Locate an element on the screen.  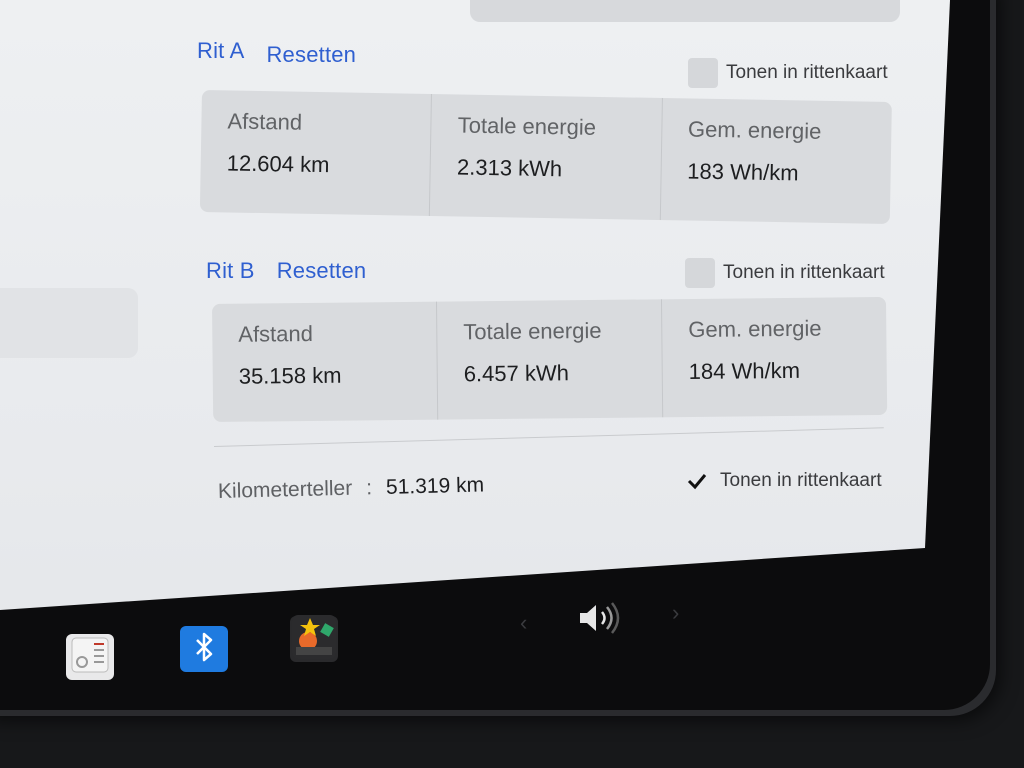
odometer-label: Kilometerteller is located at coordinates (285, 489).